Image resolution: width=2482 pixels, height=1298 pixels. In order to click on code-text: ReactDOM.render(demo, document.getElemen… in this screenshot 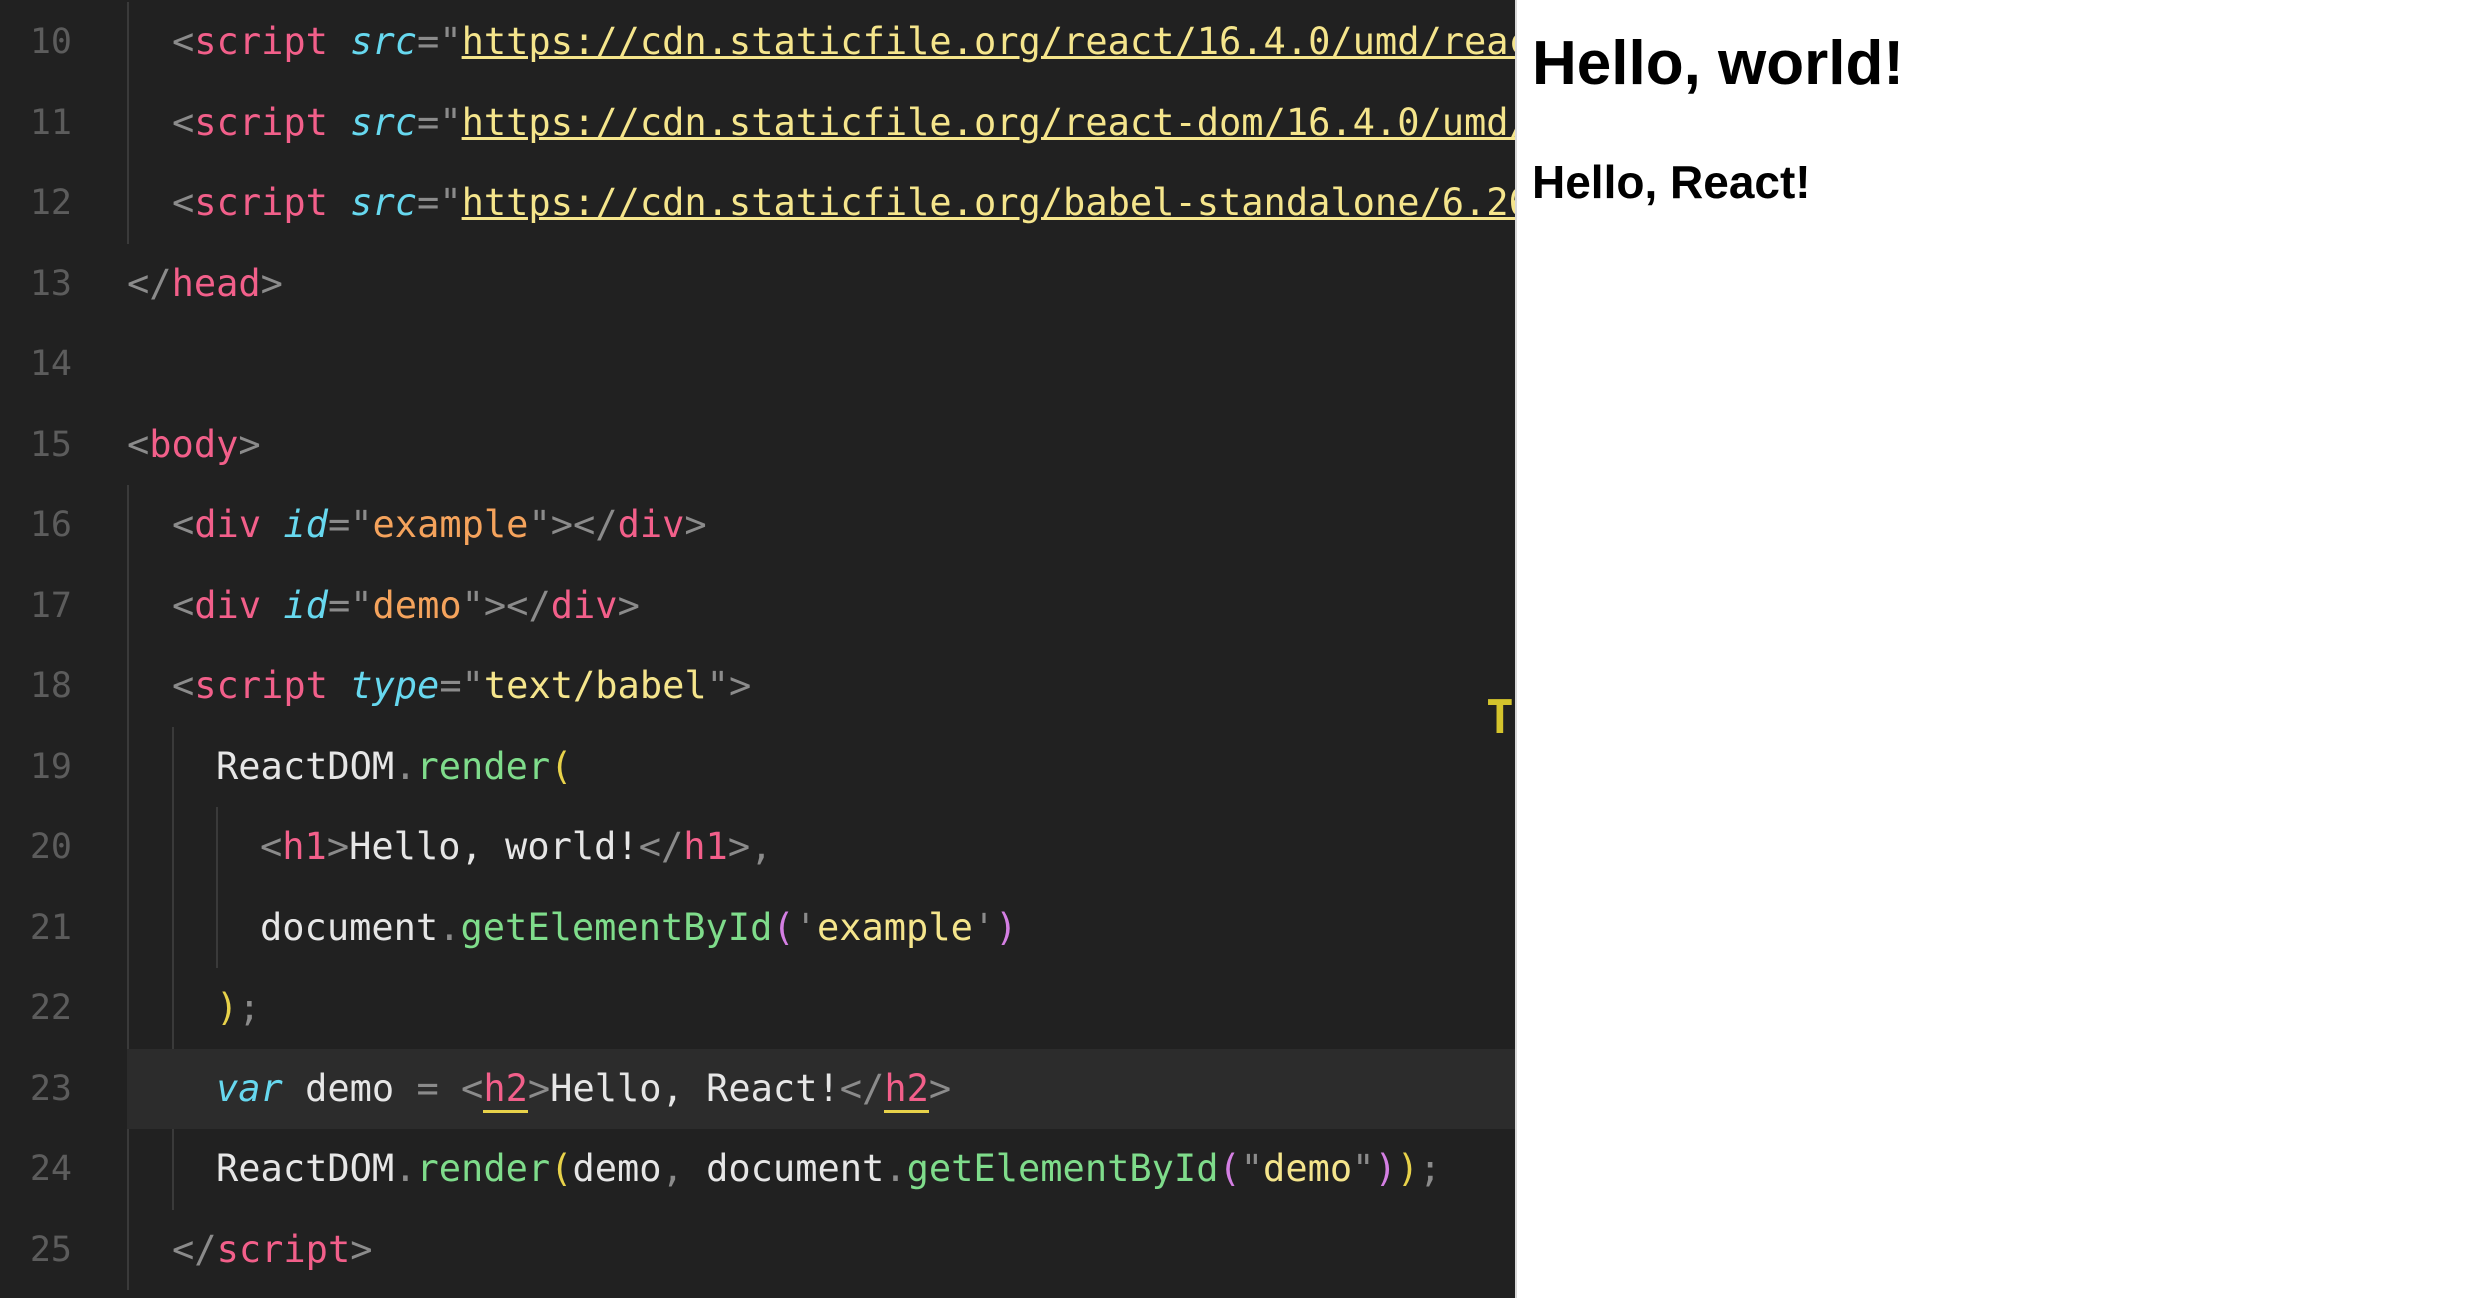, I will do `click(828, 1169)`.